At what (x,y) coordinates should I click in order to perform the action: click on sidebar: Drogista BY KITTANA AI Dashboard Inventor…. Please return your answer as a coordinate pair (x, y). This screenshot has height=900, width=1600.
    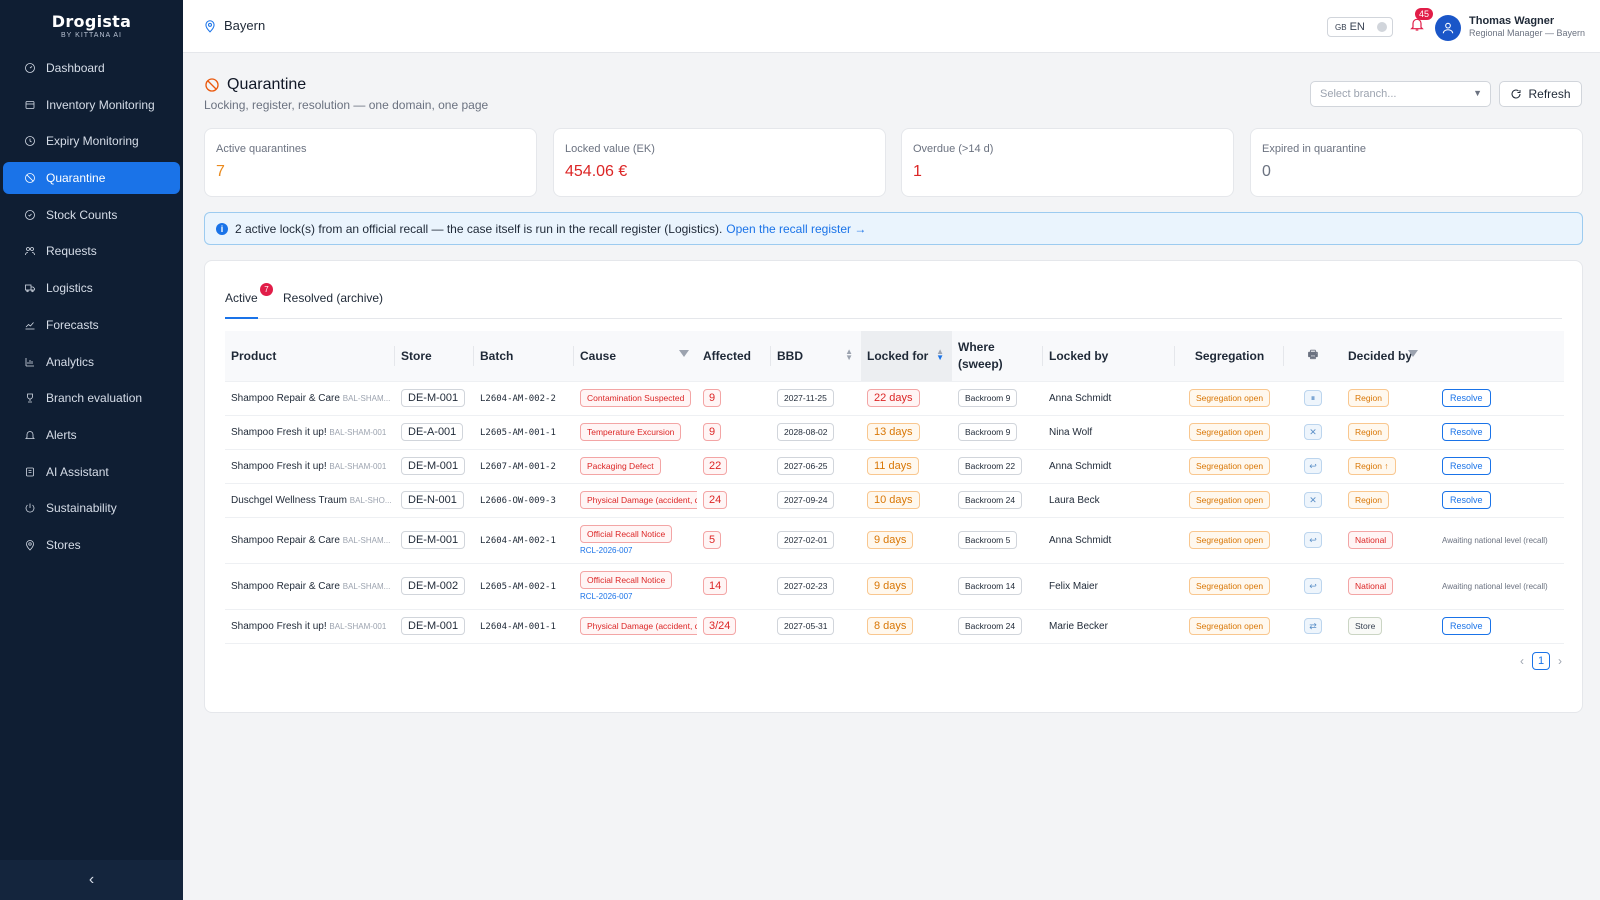
    Looking at the image, I should click on (91, 450).